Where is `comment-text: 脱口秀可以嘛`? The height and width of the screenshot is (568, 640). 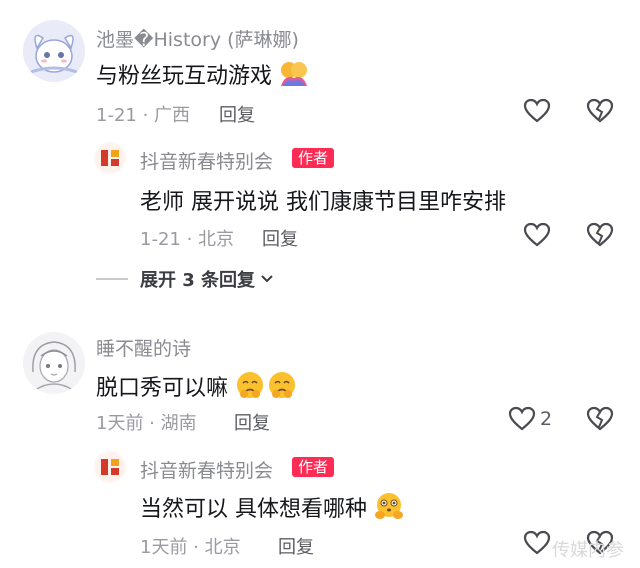
comment-text: 脱口秀可以嘛 is located at coordinates (196, 386).